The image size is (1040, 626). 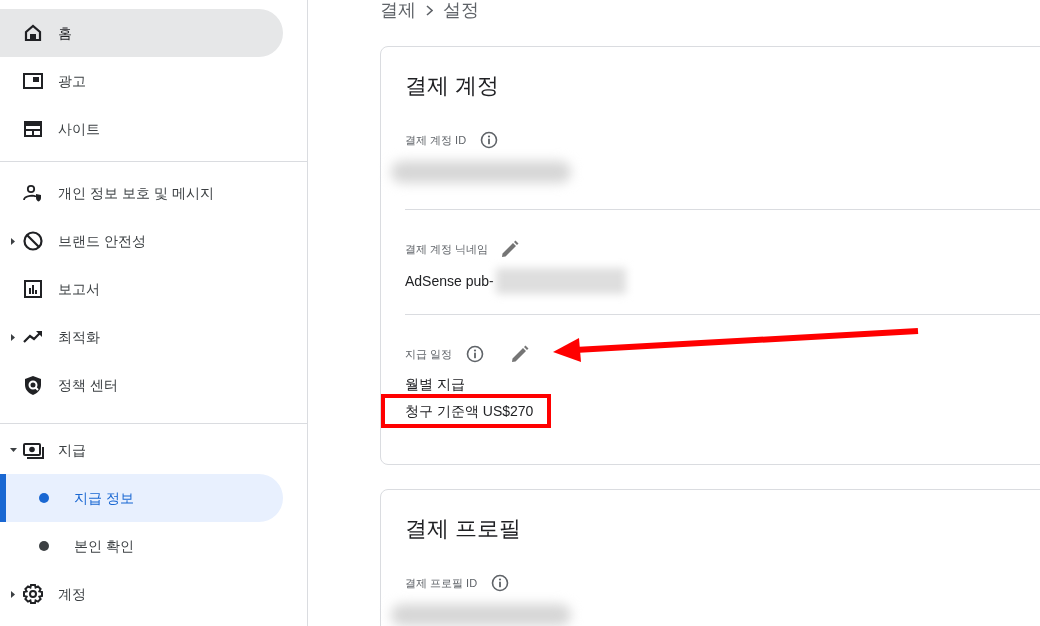 What do you see at coordinates (436, 140) in the screenshot?
I see `field-label: 결제 계정 ID` at bounding box center [436, 140].